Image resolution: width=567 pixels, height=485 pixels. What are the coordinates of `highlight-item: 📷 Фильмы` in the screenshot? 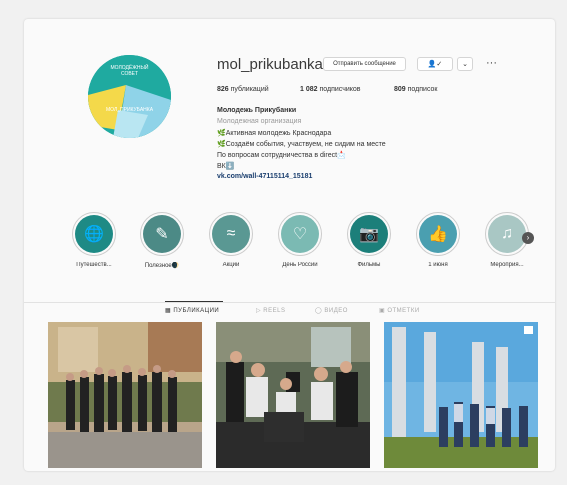 It's located at (369, 240).